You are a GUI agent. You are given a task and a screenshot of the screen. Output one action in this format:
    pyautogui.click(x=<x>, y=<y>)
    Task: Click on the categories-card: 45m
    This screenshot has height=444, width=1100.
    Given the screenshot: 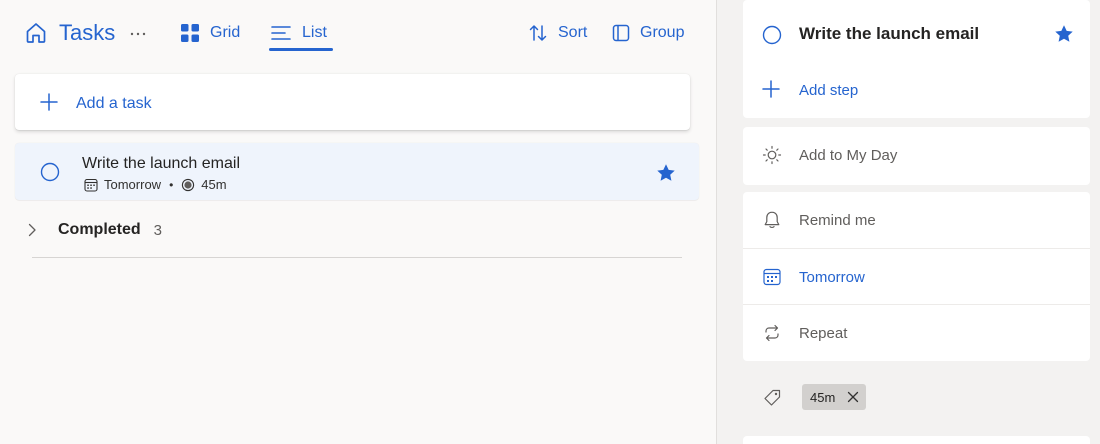 What is the action you would take?
    pyautogui.click(x=916, y=398)
    